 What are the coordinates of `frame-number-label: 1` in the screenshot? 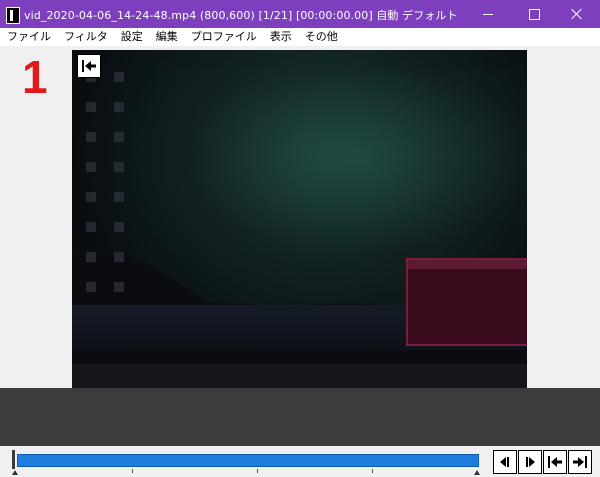 It's located at (35, 77).